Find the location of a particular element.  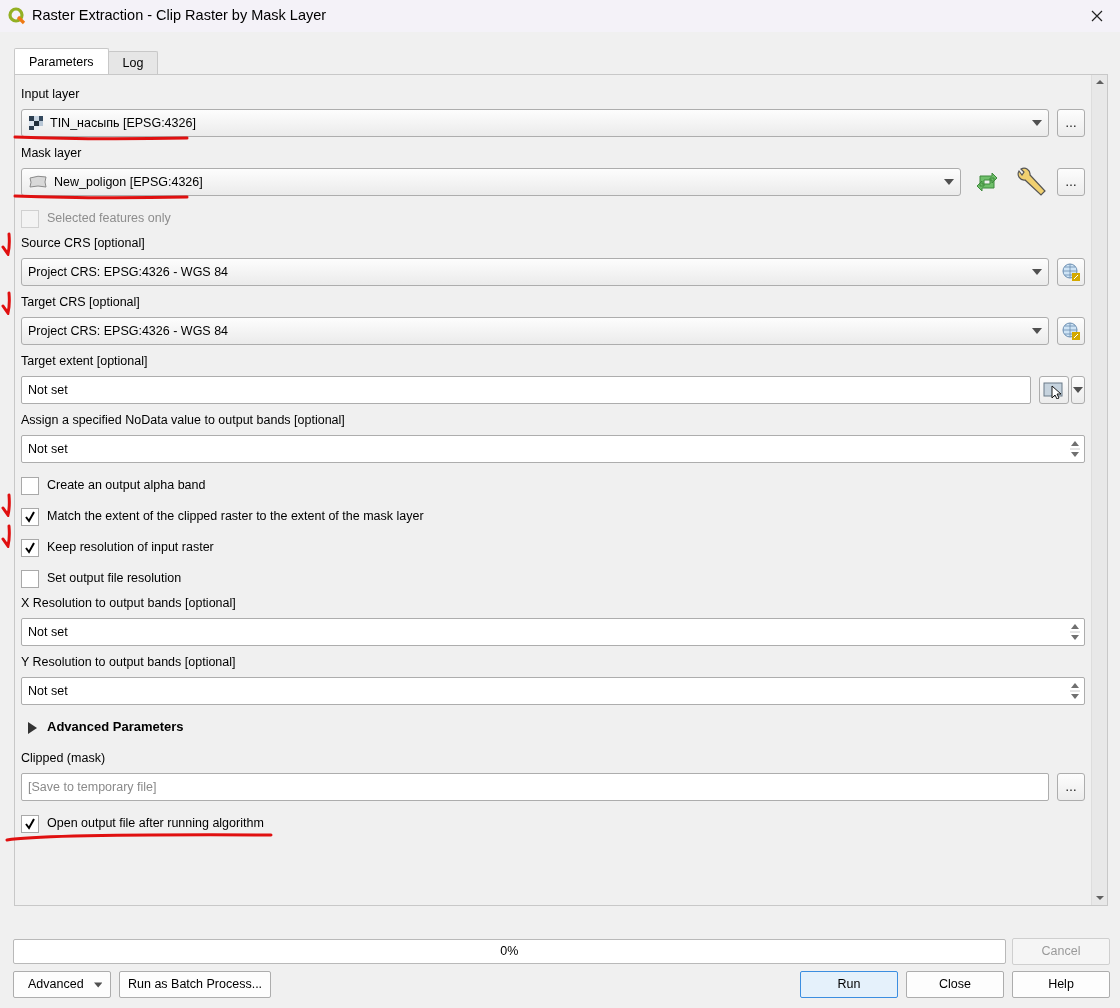

field-label: Y Resolution to output bands [optional] is located at coordinates (129, 662).